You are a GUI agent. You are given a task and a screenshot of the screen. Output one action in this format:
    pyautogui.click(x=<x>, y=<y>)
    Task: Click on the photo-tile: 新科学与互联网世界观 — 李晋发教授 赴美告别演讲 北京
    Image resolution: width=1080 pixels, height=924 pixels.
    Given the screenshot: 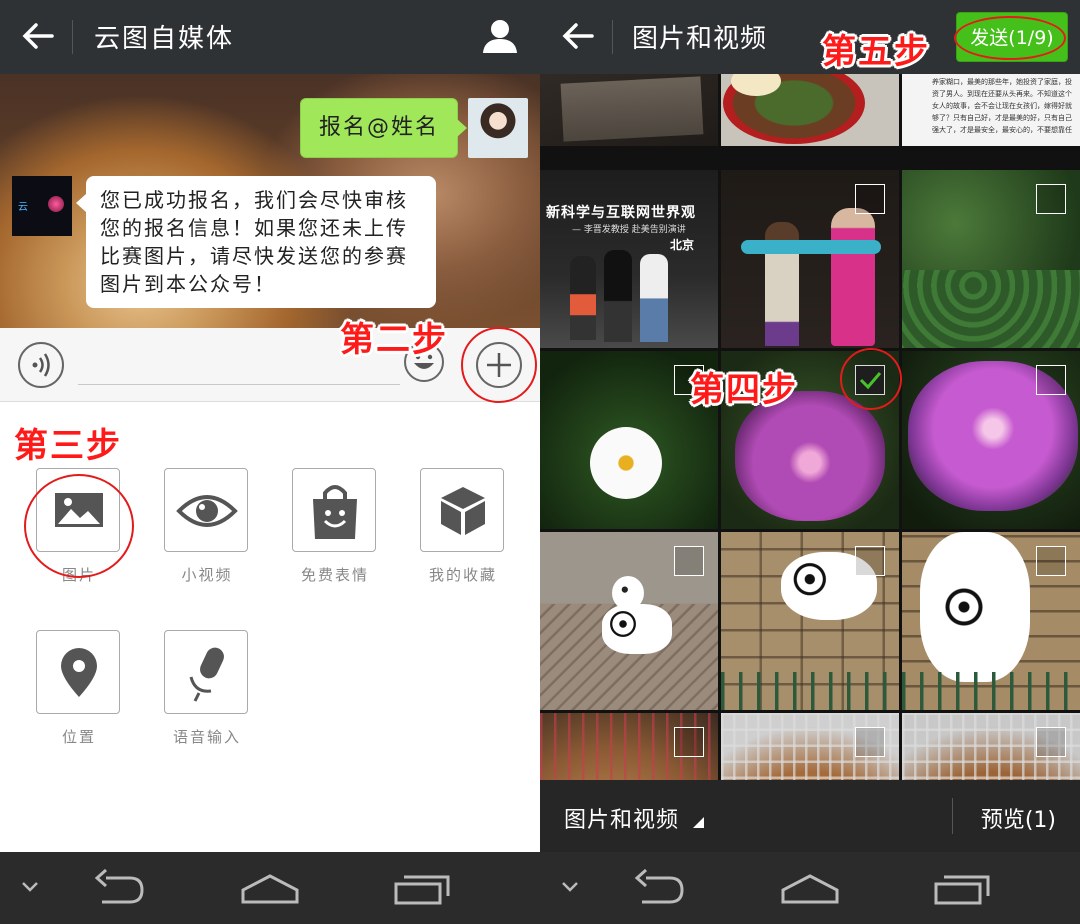 What is the action you would take?
    pyautogui.click(x=629, y=259)
    